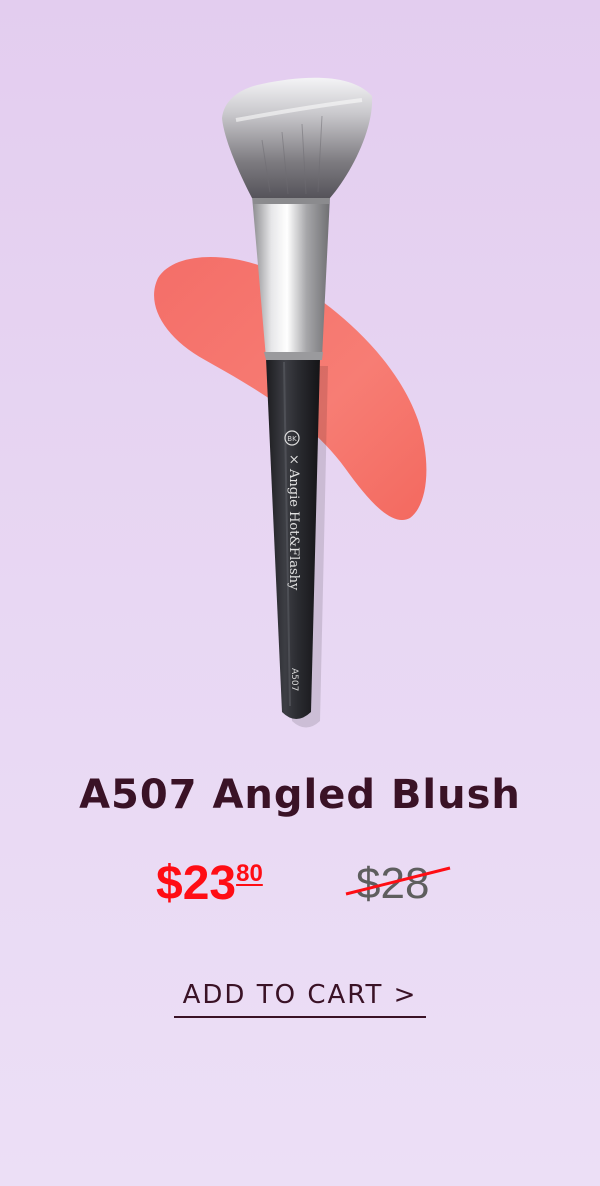  Describe the element at coordinates (398, 881) in the screenshot. I see `strikethrough-line` at that location.